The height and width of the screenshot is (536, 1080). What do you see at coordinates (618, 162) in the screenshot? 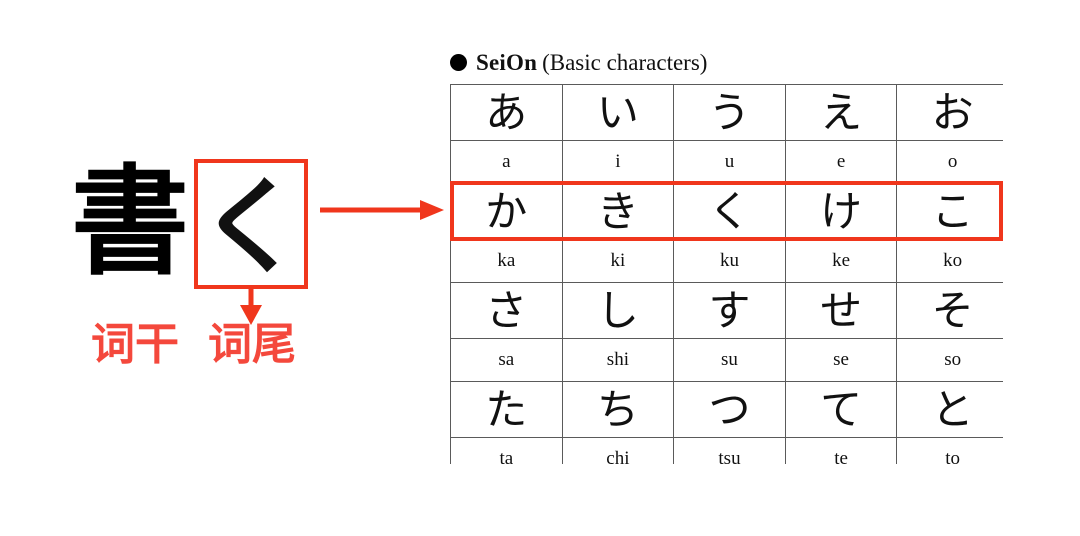
I see `romaji-cell: i` at bounding box center [618, 162].